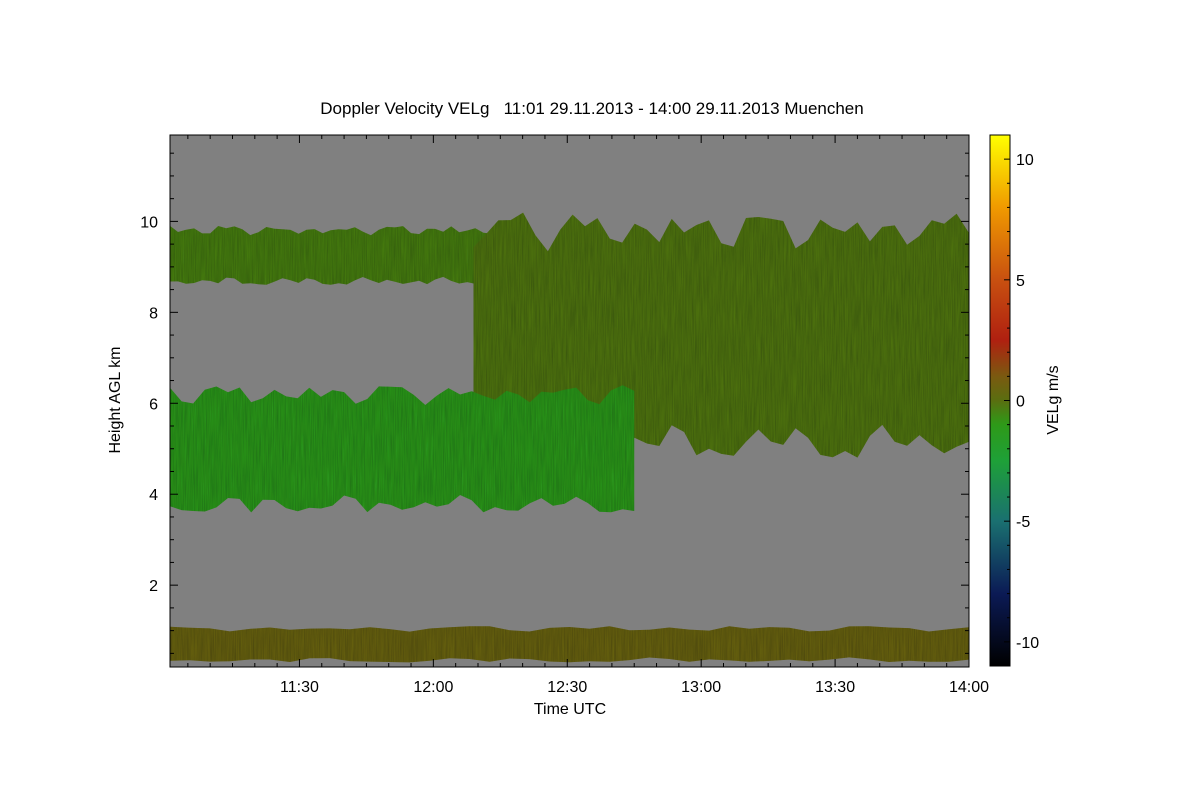 This screenshot has width=1200, height=800. What do you see at coordinates (433, 687) in the screenshot?
I see `x-tick-label: 12:00` at bounding box center [433, 687].